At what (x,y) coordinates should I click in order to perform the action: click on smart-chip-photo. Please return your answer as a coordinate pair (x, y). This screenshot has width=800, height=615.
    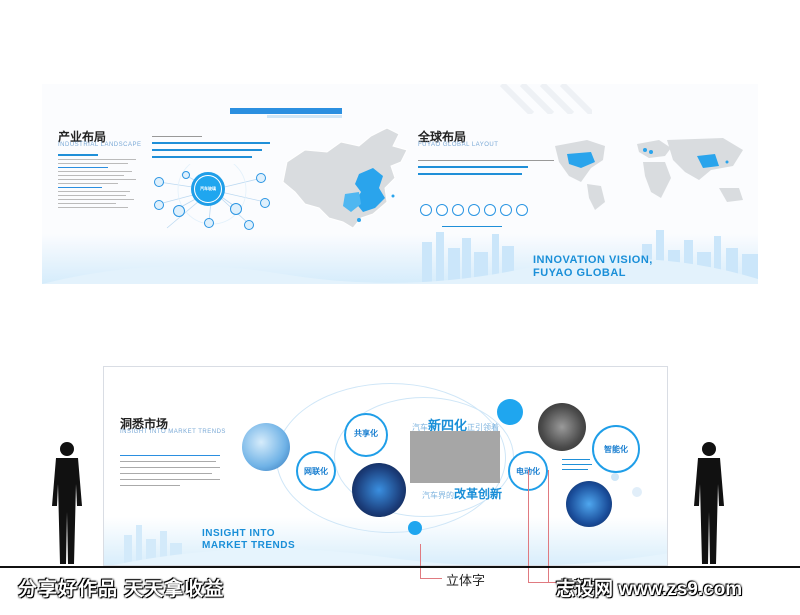
    Looking at the image, I should click on (589, 504).